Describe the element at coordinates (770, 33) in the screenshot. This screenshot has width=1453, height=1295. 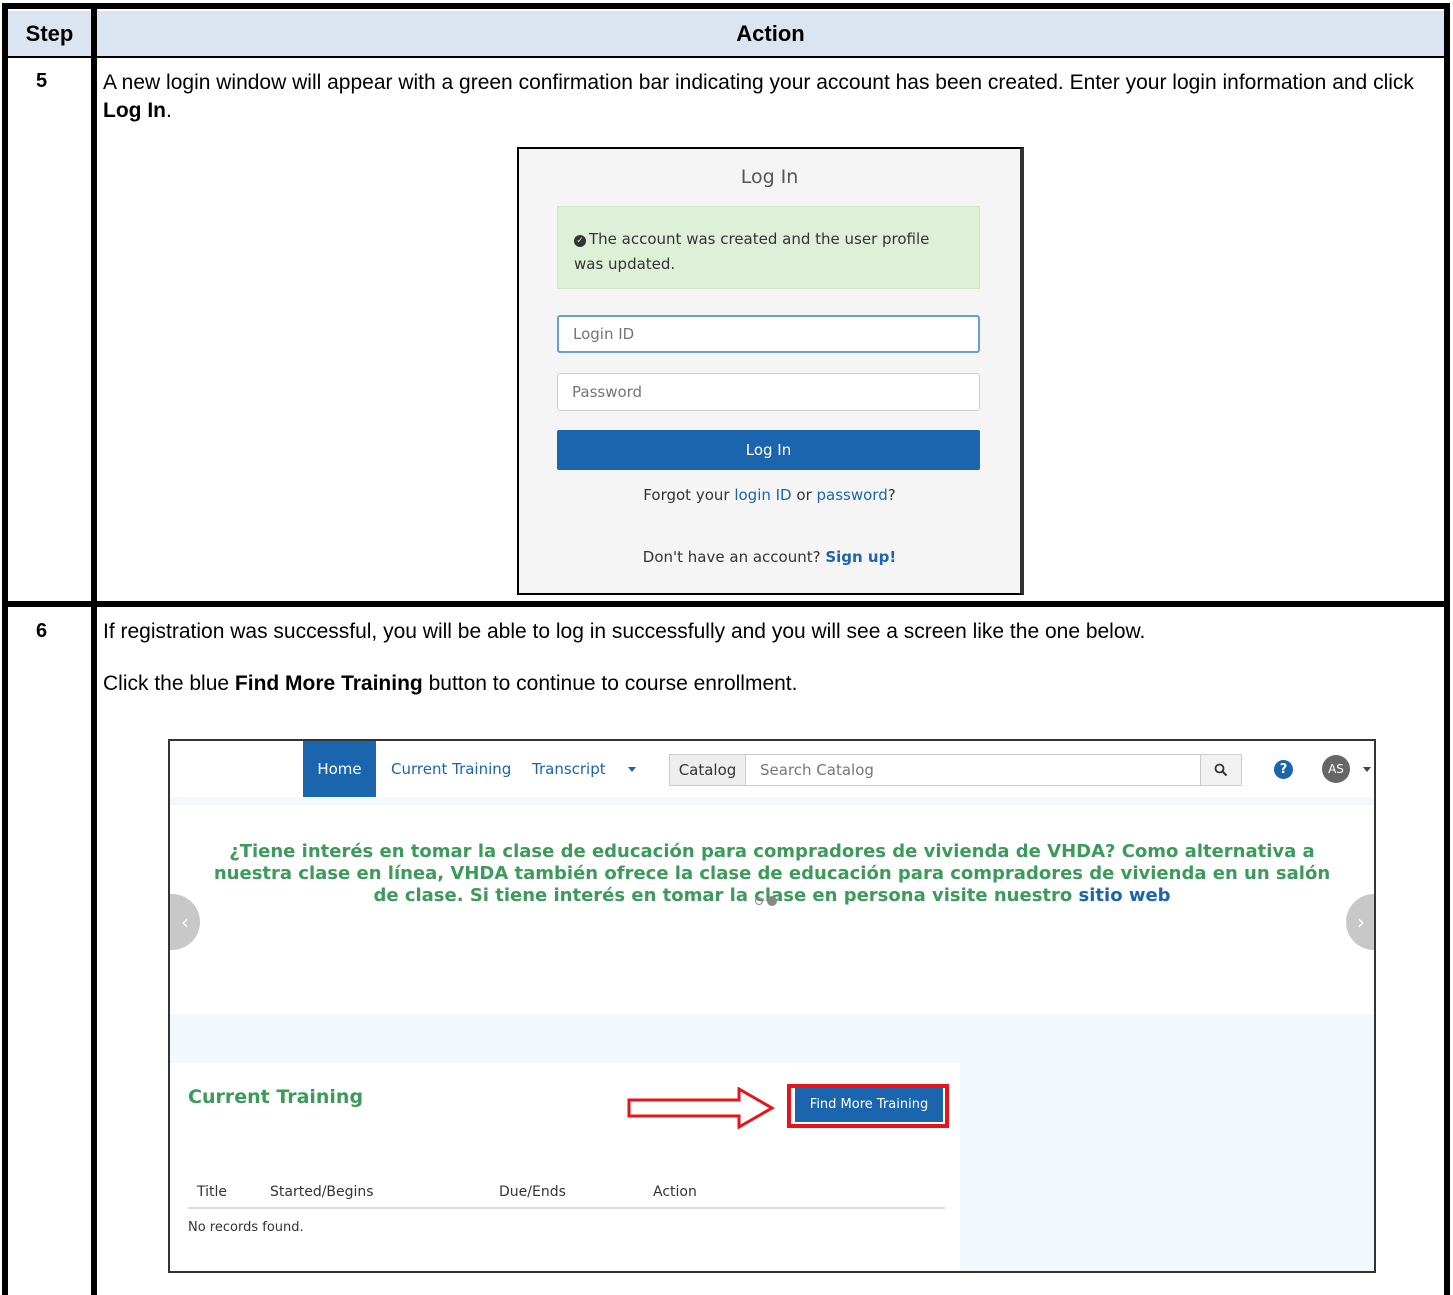
I see `header-action: Action` at that location.